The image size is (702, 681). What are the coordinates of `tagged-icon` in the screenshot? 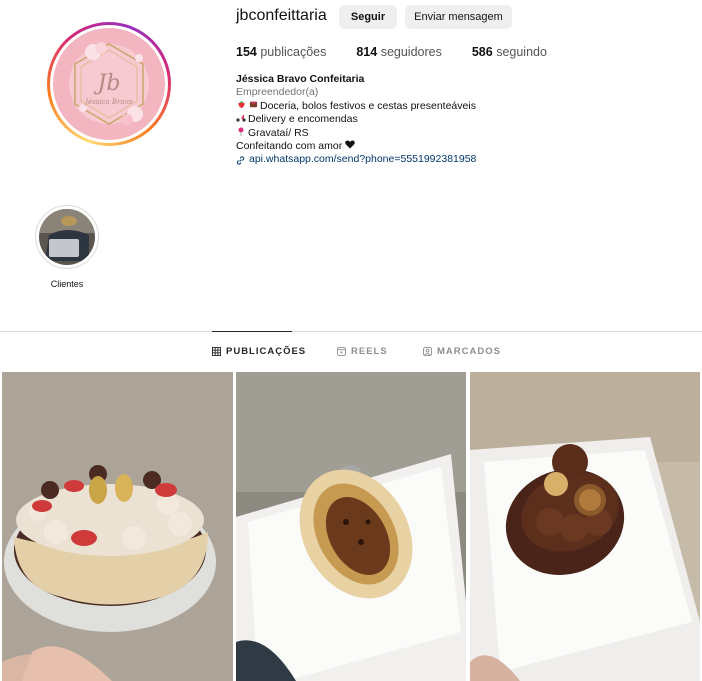 It's located at (427, 351).